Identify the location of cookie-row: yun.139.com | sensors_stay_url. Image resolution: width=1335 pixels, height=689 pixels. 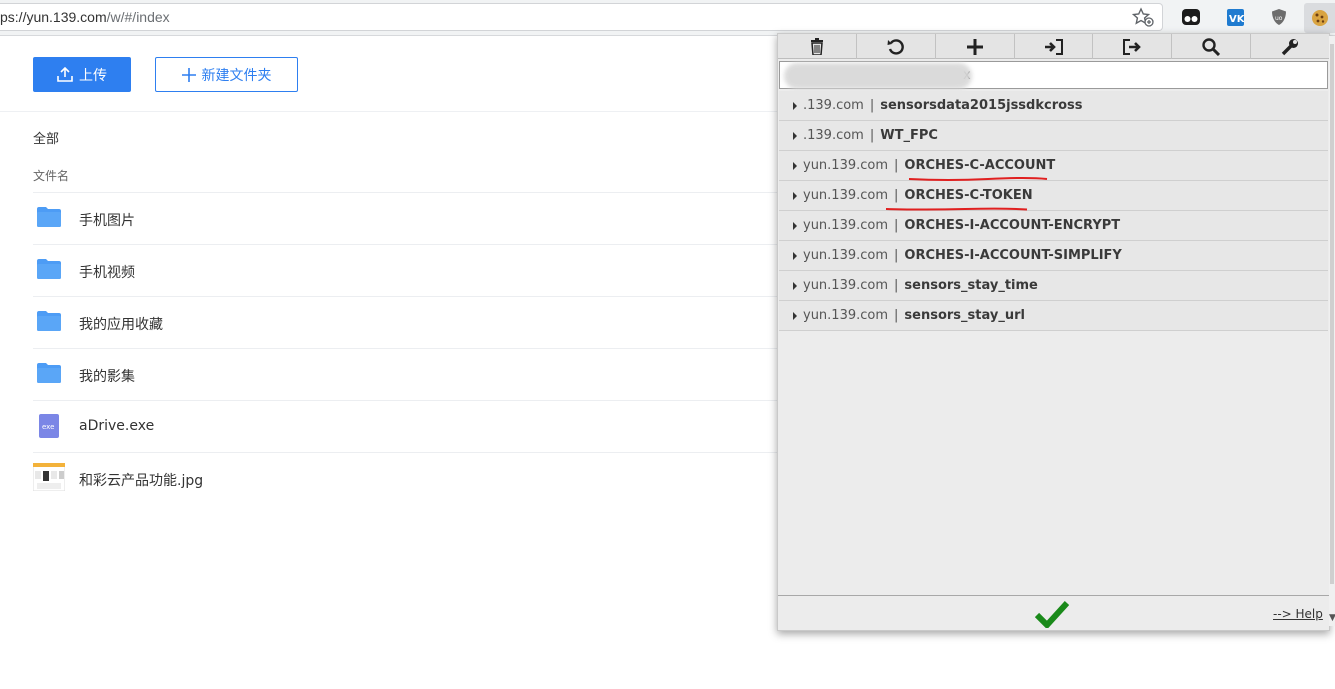
(1053, 316).